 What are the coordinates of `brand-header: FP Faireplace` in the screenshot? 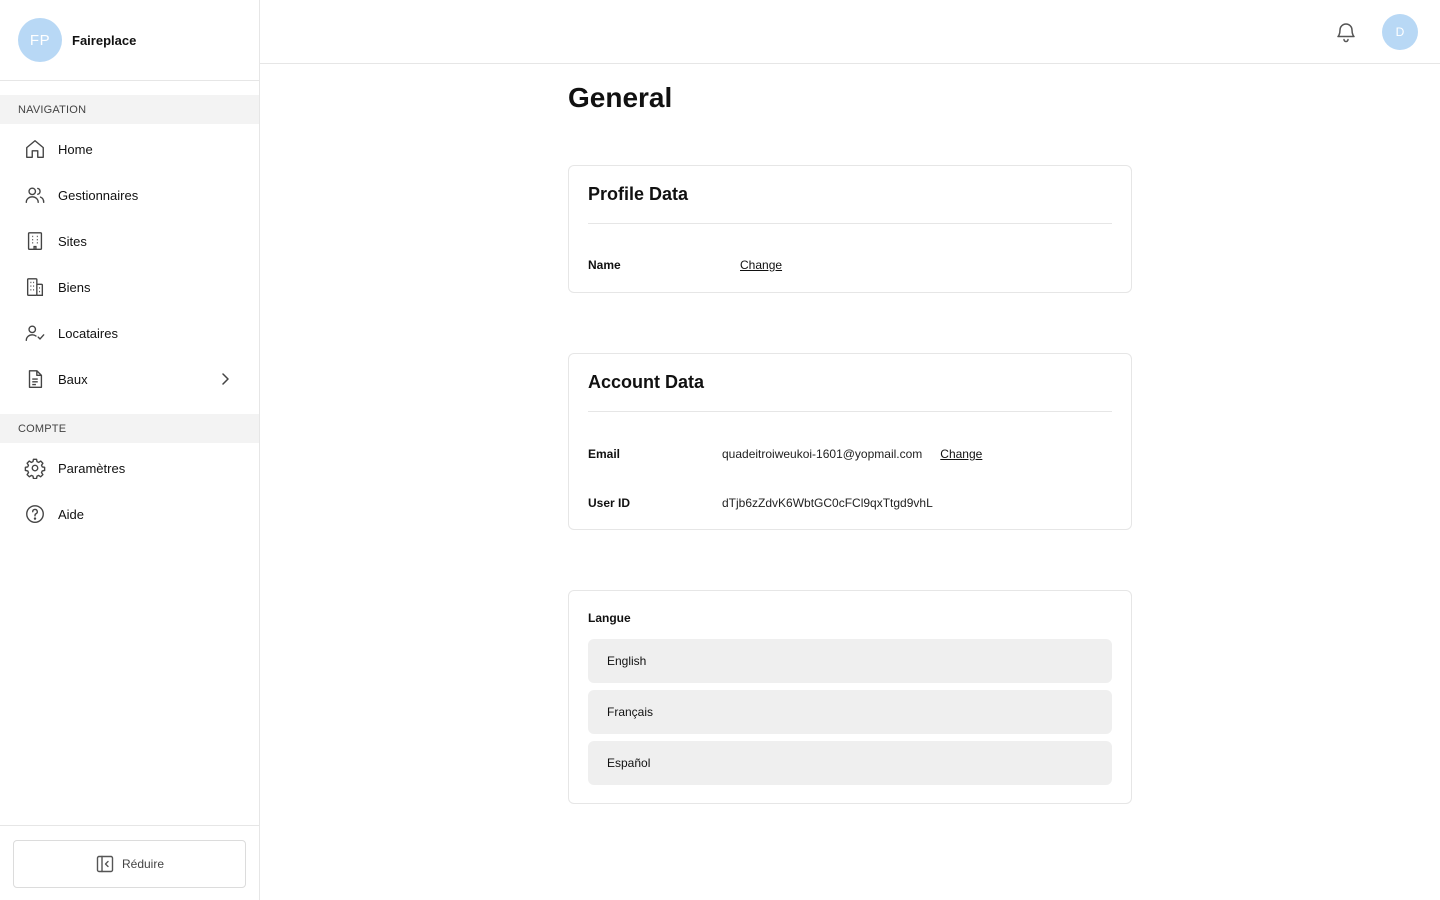 It's located at (129, 40).